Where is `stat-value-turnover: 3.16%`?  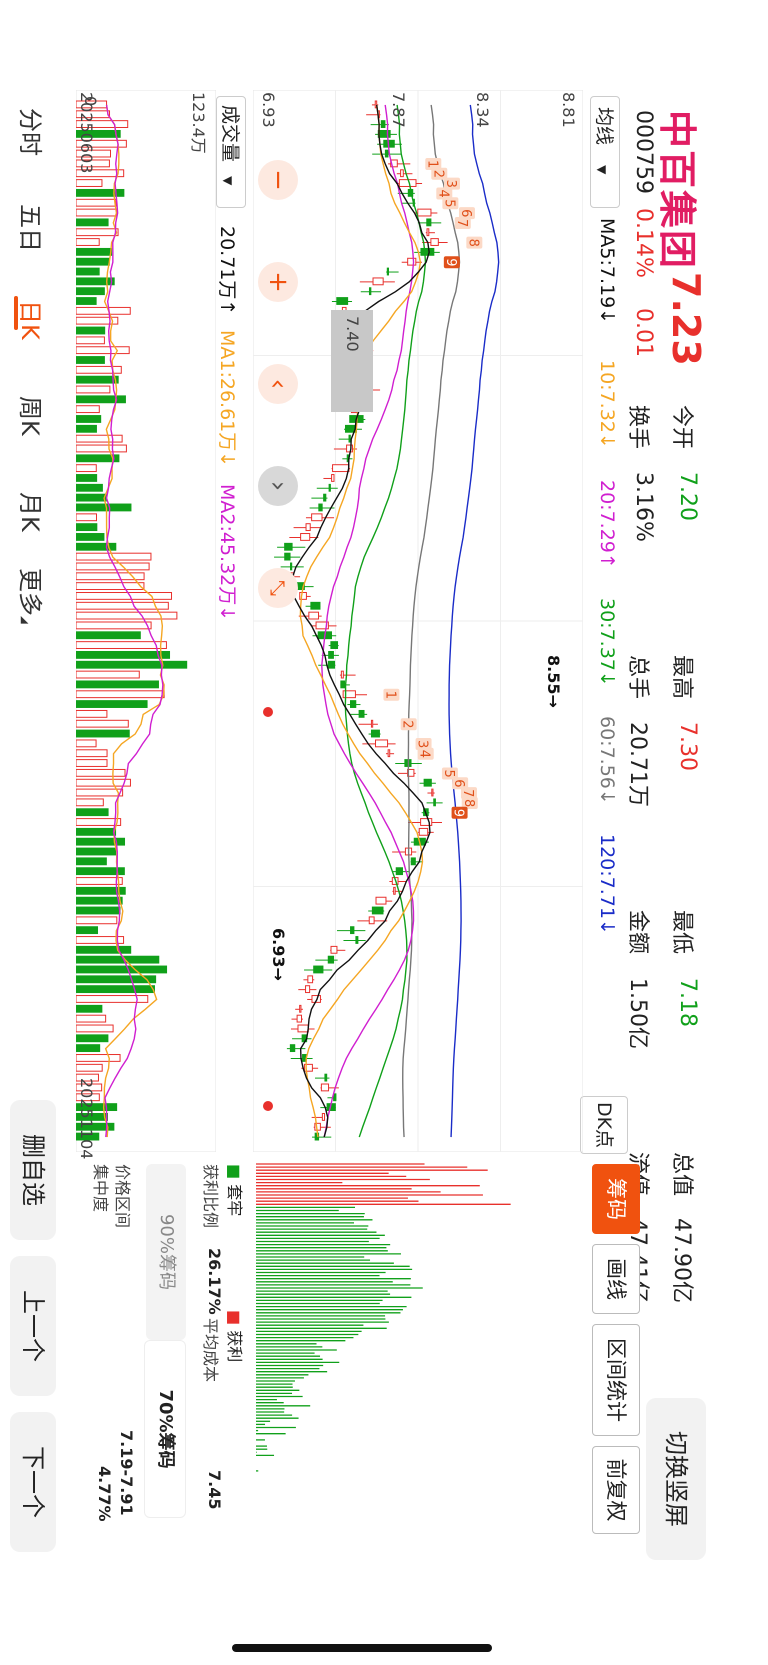 stat-value-turnover: 3.16% is located at coordinates (643, 507).